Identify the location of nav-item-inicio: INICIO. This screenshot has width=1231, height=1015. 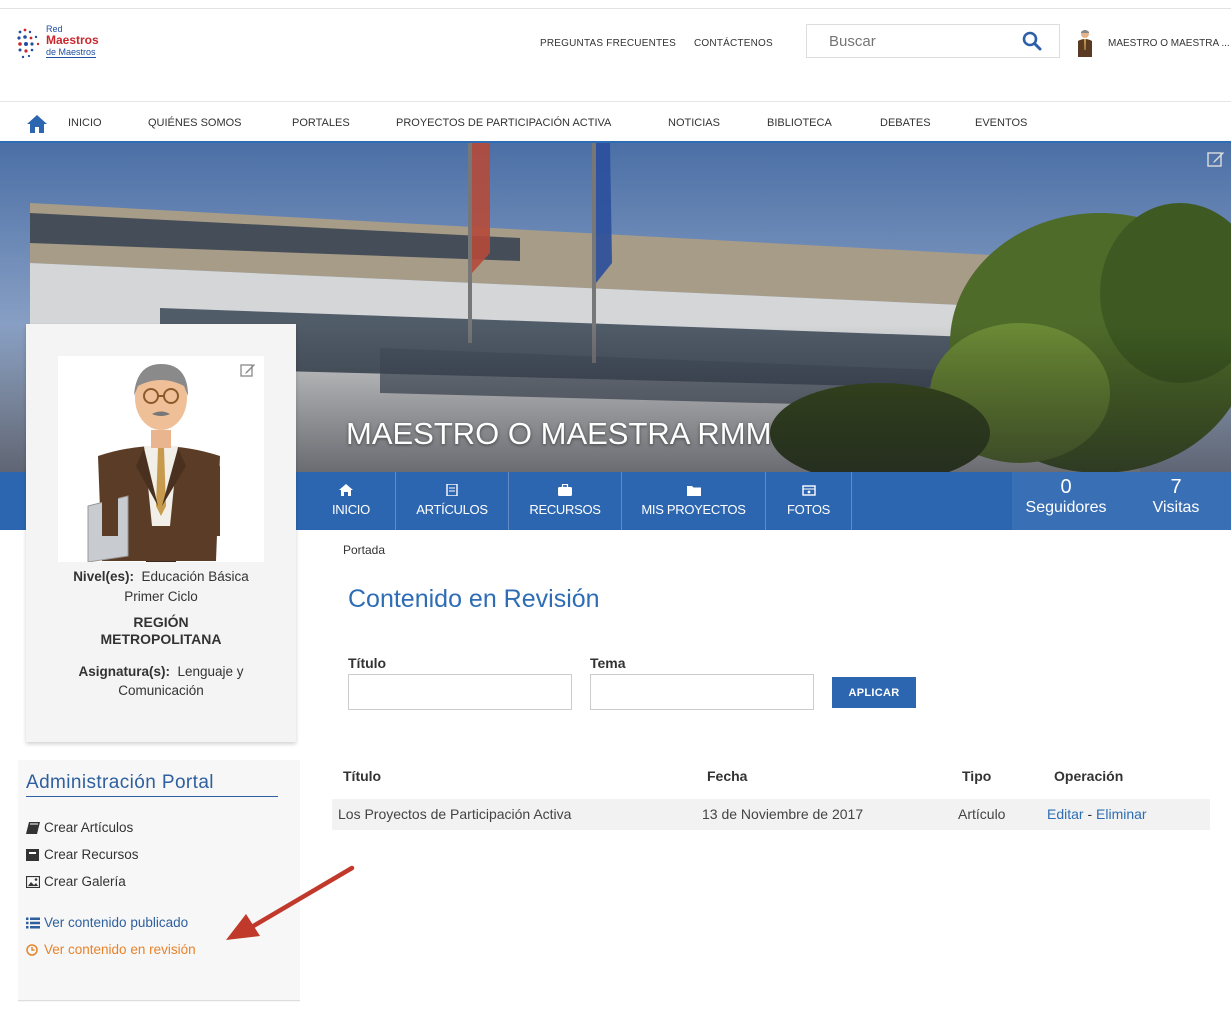
(85, 123).